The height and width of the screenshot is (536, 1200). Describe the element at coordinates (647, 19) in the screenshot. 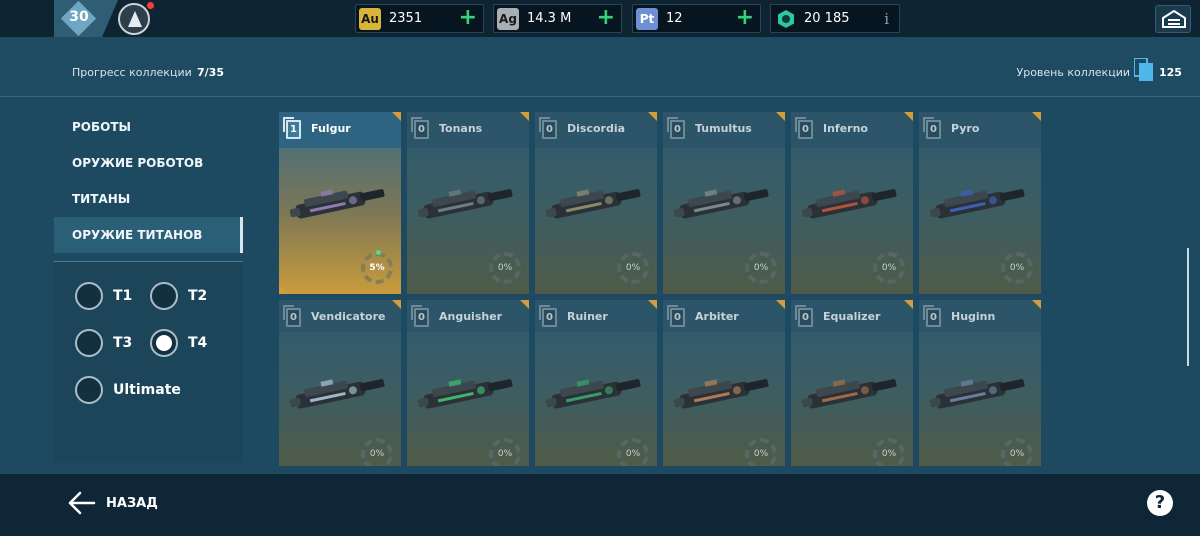

I see `platinum-icon: Pt` at that location.